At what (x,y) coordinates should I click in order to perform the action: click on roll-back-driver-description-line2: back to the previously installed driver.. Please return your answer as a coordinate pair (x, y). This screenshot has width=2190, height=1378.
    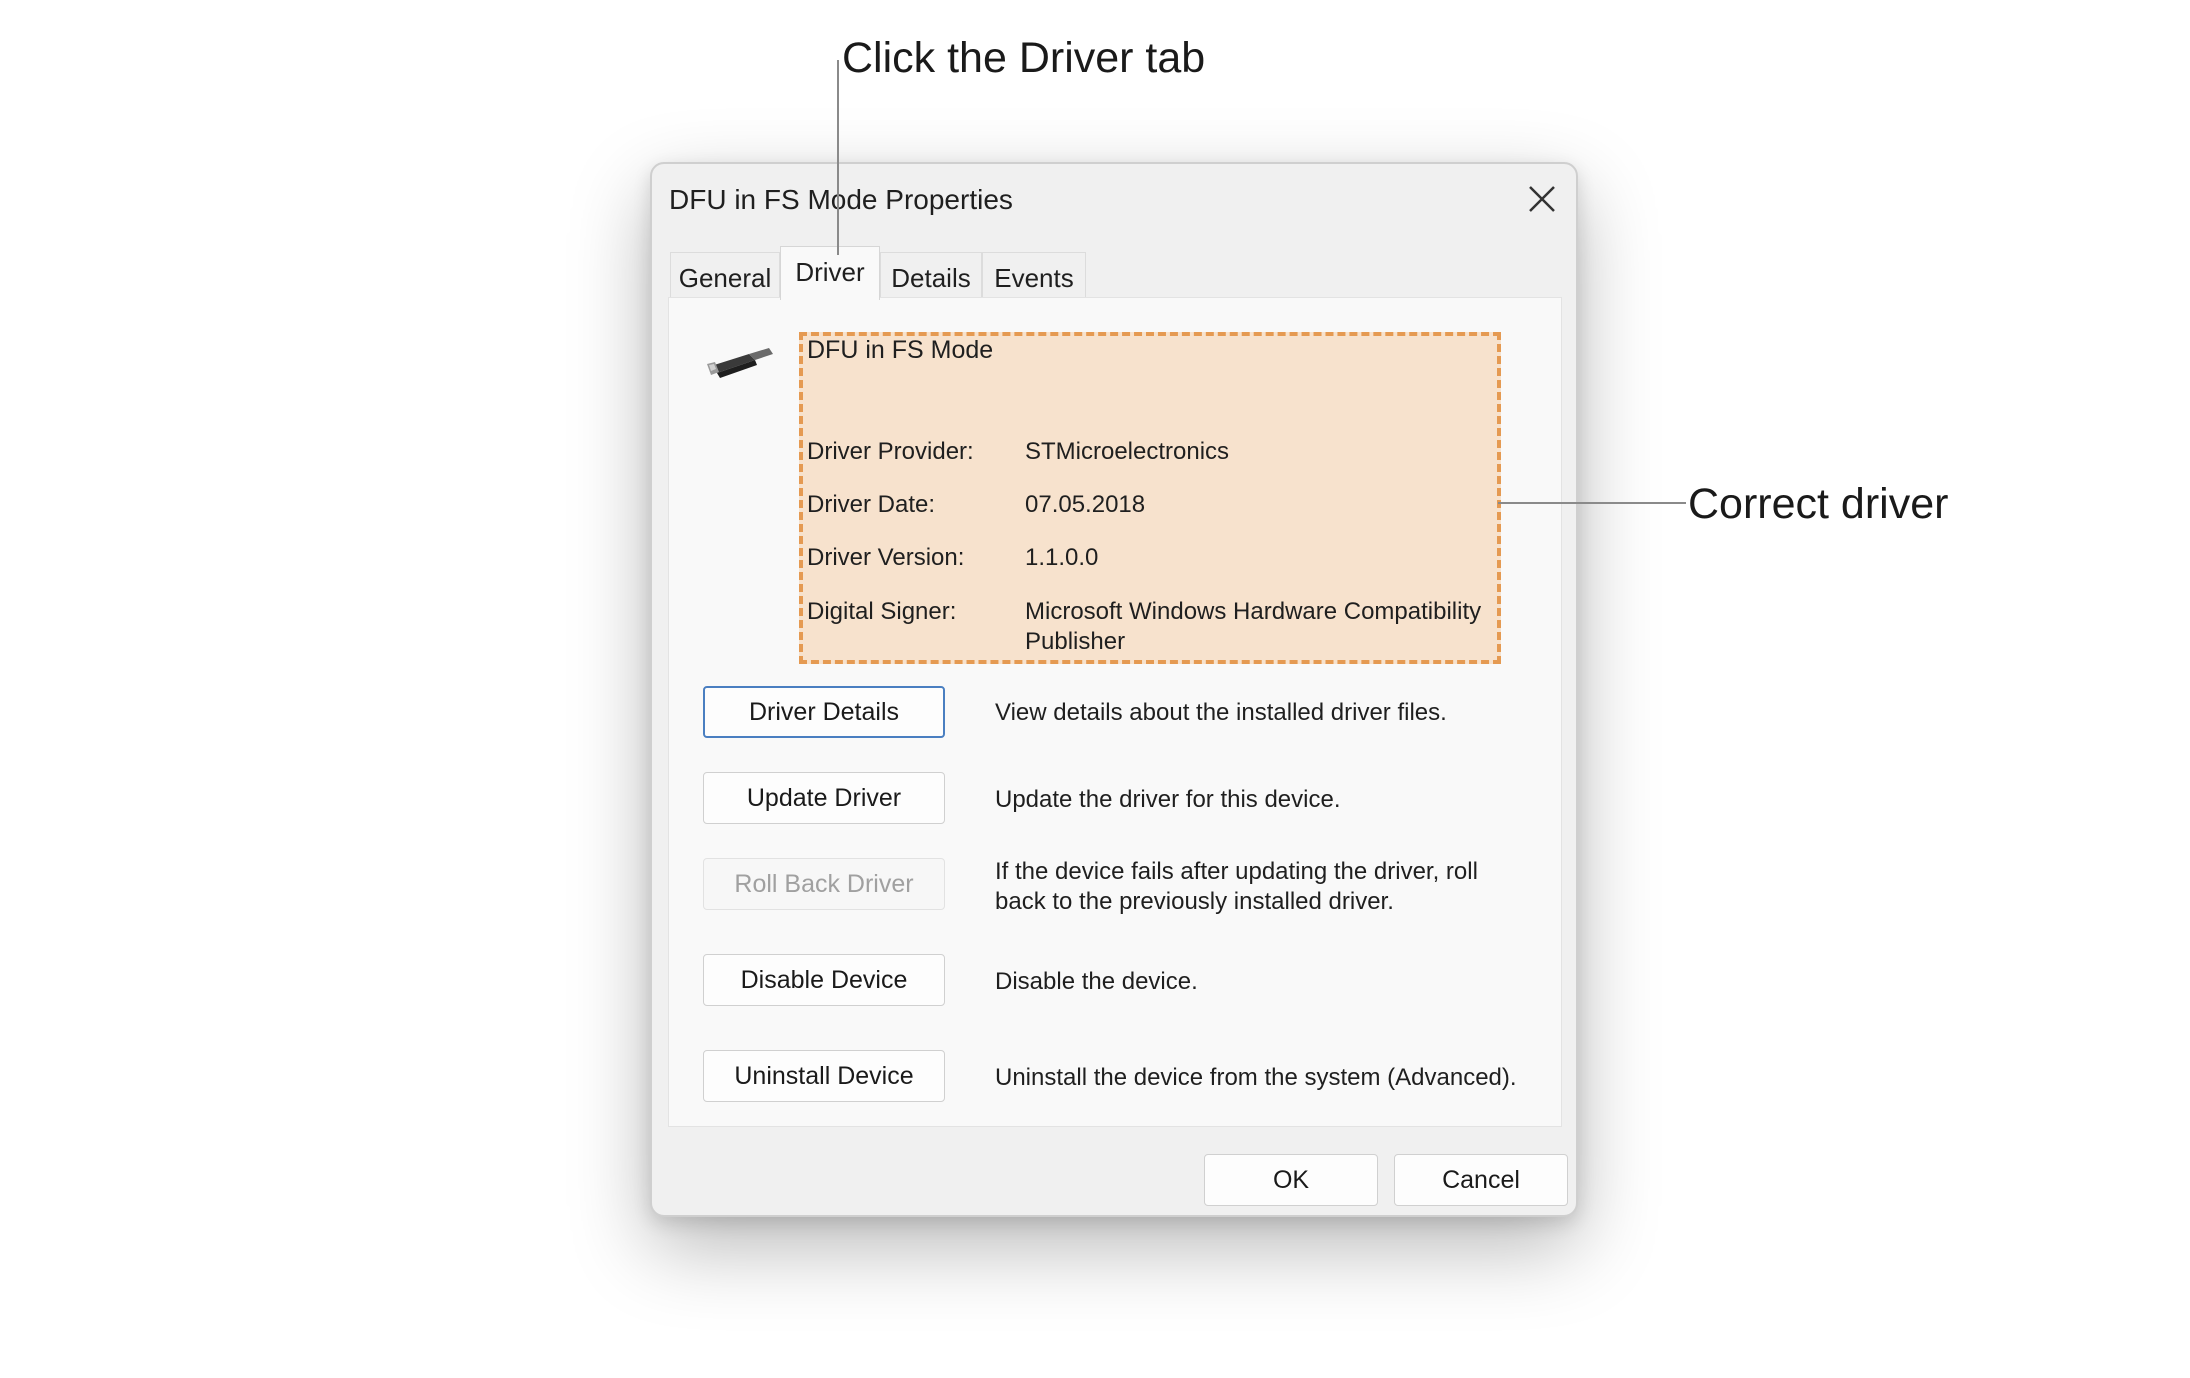
    Looking at the image, I should click on (1194, 901).